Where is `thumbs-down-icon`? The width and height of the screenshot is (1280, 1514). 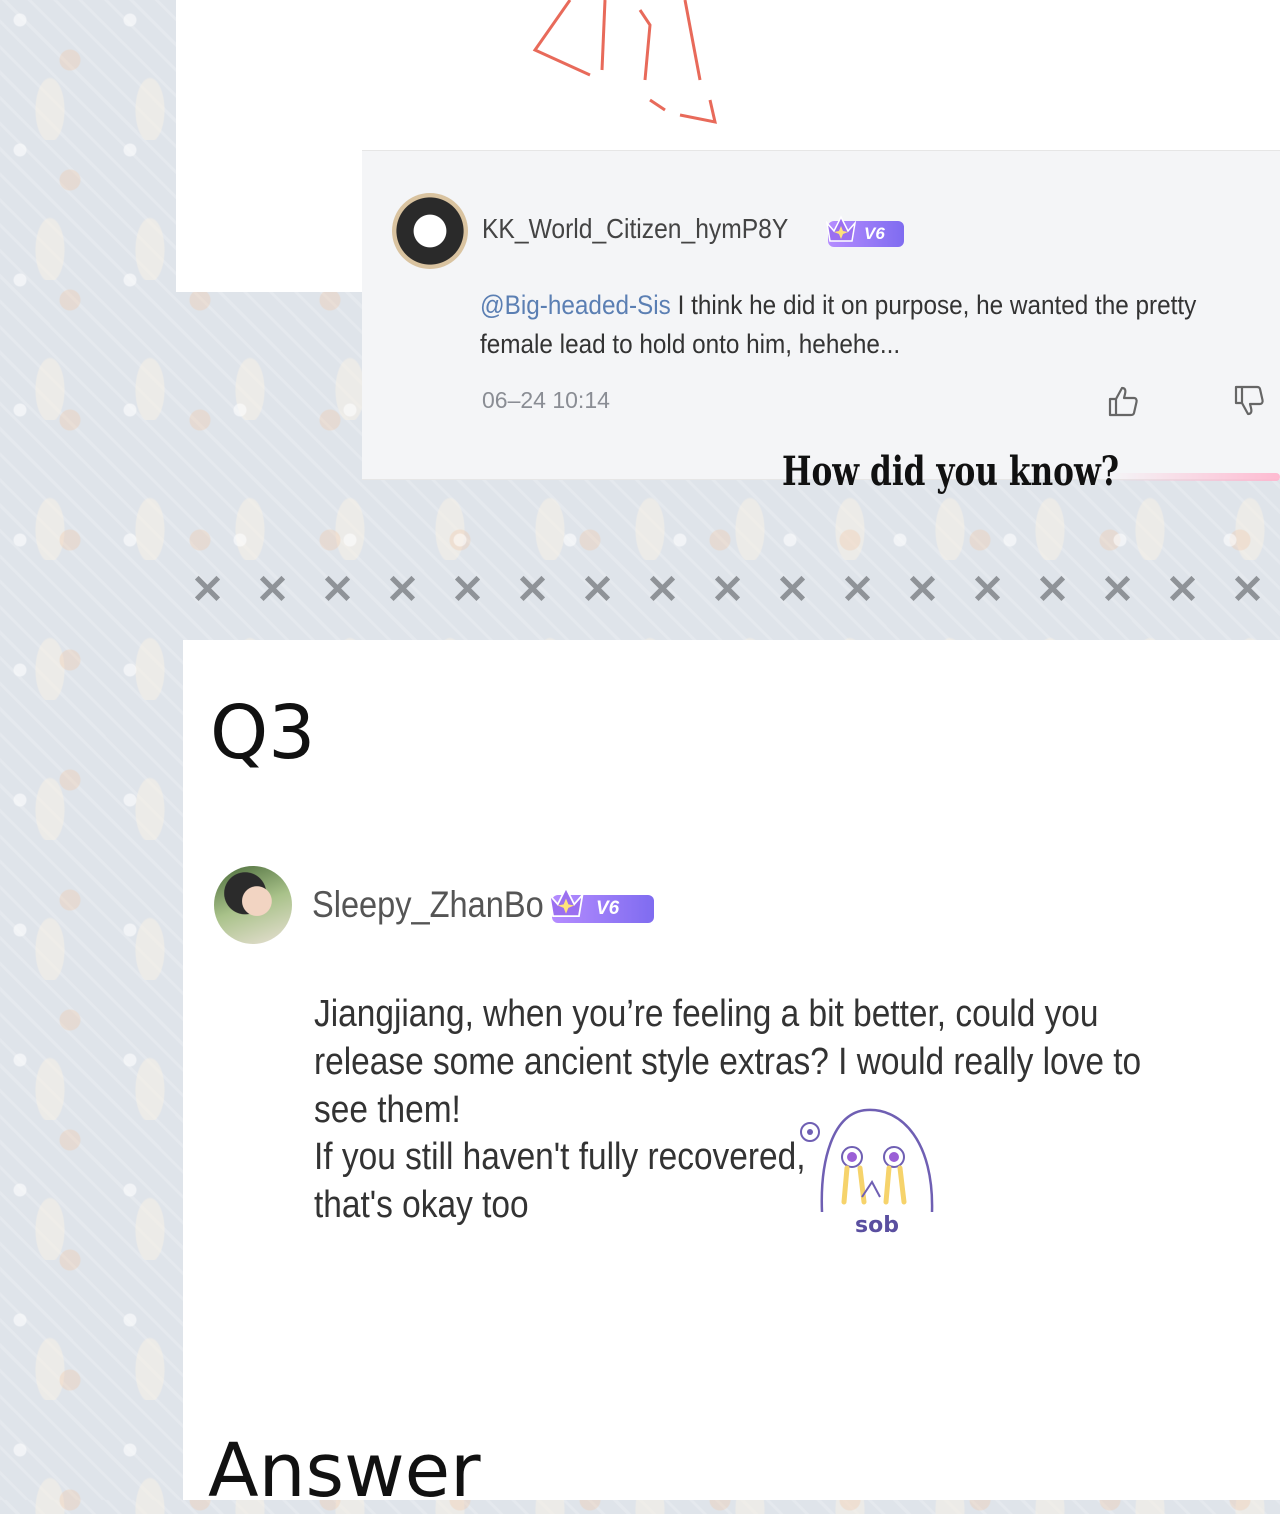
thumbs-down-icon is located at coordinates (1249, 401).